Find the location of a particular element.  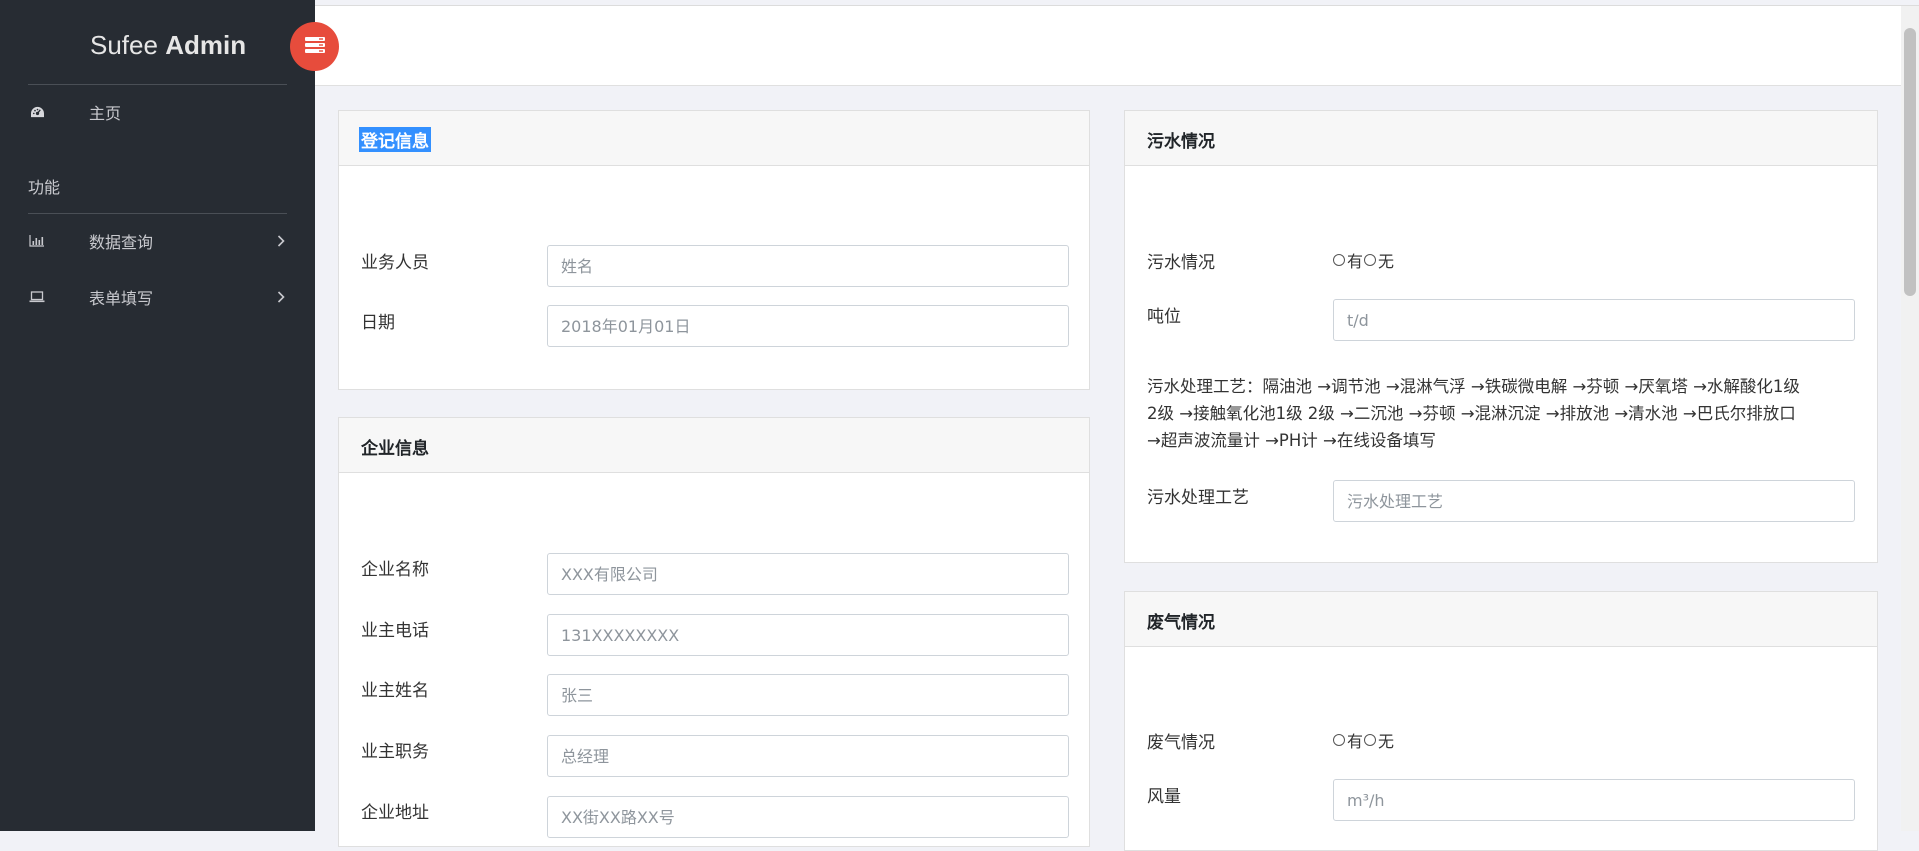

form-label: 业务人员 is located at coordinates (395, 263).